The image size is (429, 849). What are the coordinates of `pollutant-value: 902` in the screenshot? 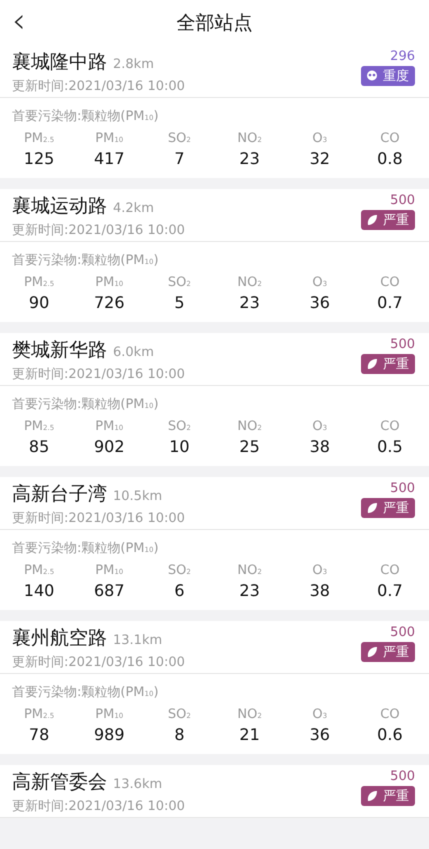 It's located at (109, 446).